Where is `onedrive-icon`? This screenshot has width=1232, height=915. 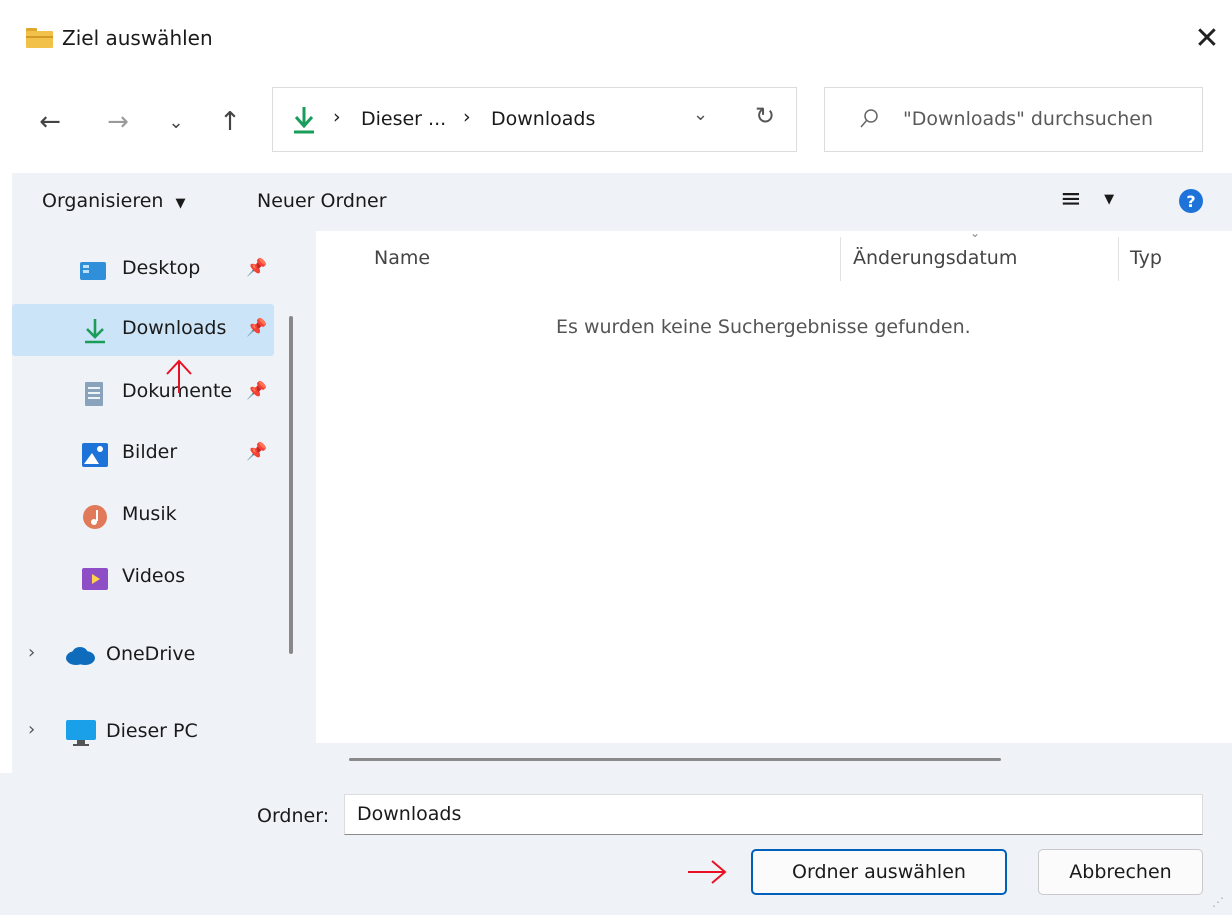
onedrive-icon is located at coordinates (80, 656).